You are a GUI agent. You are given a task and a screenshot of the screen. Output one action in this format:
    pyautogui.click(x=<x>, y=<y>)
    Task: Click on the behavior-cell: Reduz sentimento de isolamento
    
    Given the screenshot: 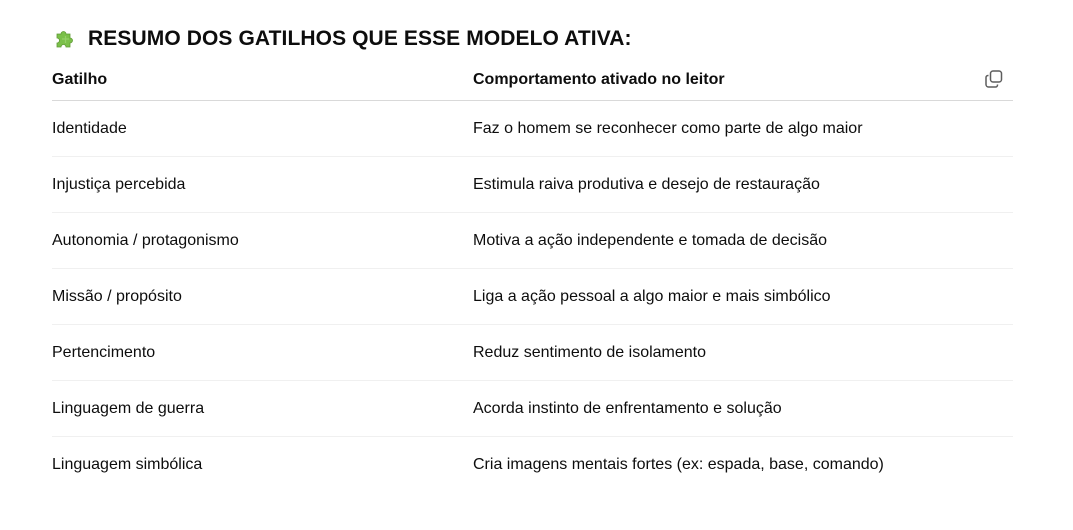 What is the action you would take?
    pyautogui.click(x=743, y=352)
    